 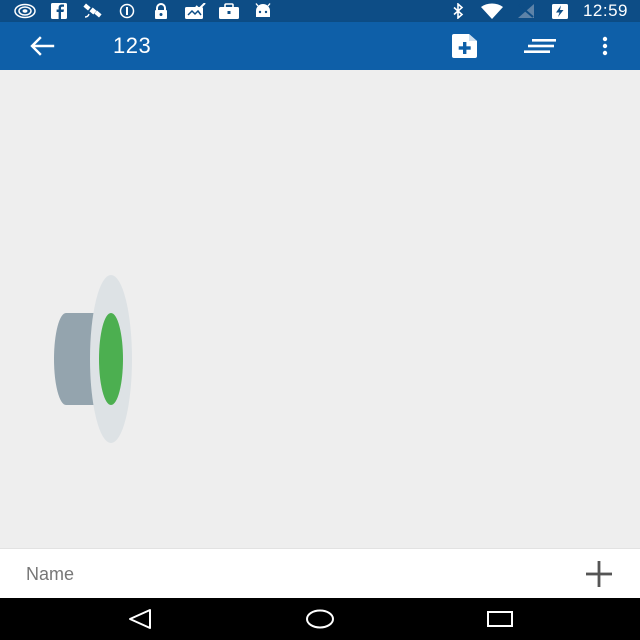 I want to click on bluetooth-icon, so click(x=458, y=11).